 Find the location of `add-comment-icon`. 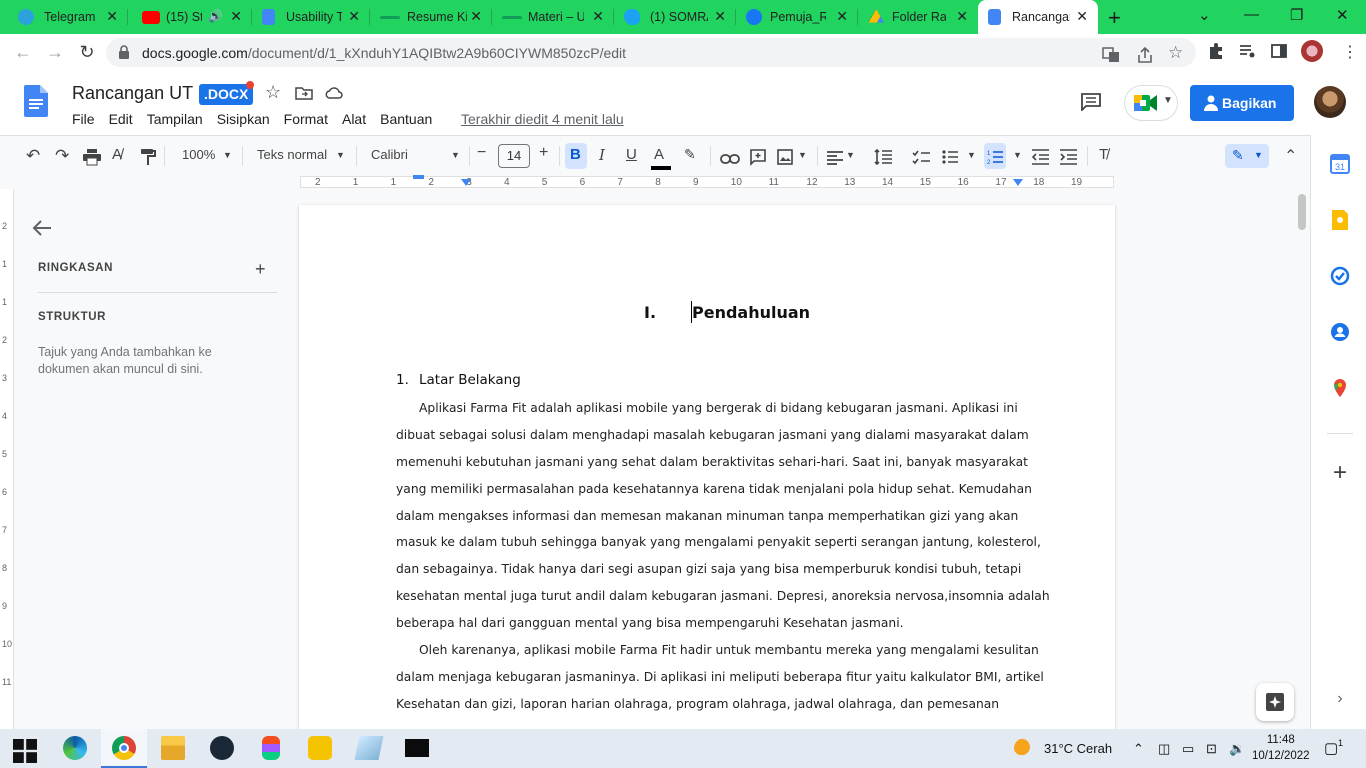

add-comment-icon is located at coordinates (758, 157).